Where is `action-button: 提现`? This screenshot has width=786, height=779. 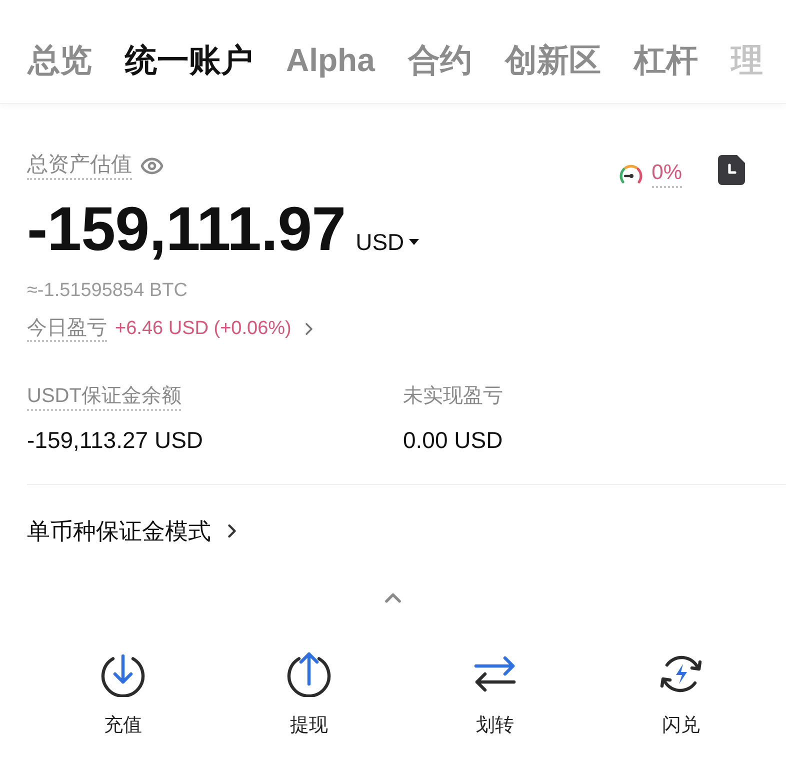
action-button: 提现 is located at coordinates (309, 695).